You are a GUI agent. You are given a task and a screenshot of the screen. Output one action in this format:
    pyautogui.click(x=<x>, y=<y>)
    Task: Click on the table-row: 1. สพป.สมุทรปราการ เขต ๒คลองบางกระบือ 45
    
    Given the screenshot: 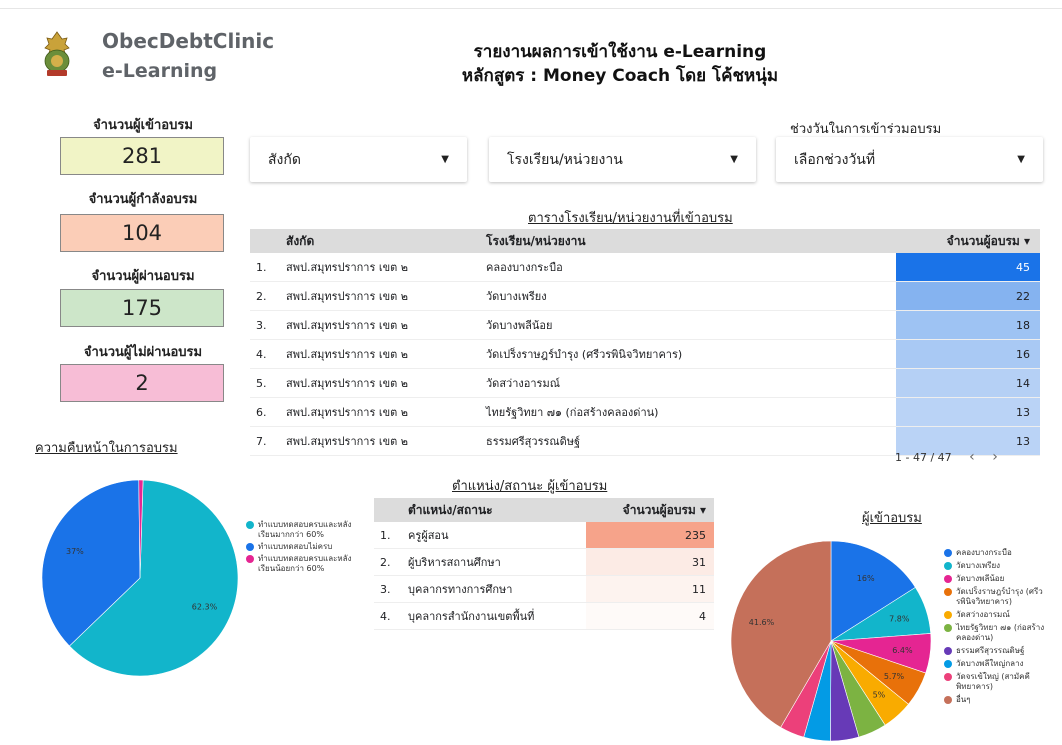 What is the action you would take?
    pyautogui.click(x=645, y=267)
    